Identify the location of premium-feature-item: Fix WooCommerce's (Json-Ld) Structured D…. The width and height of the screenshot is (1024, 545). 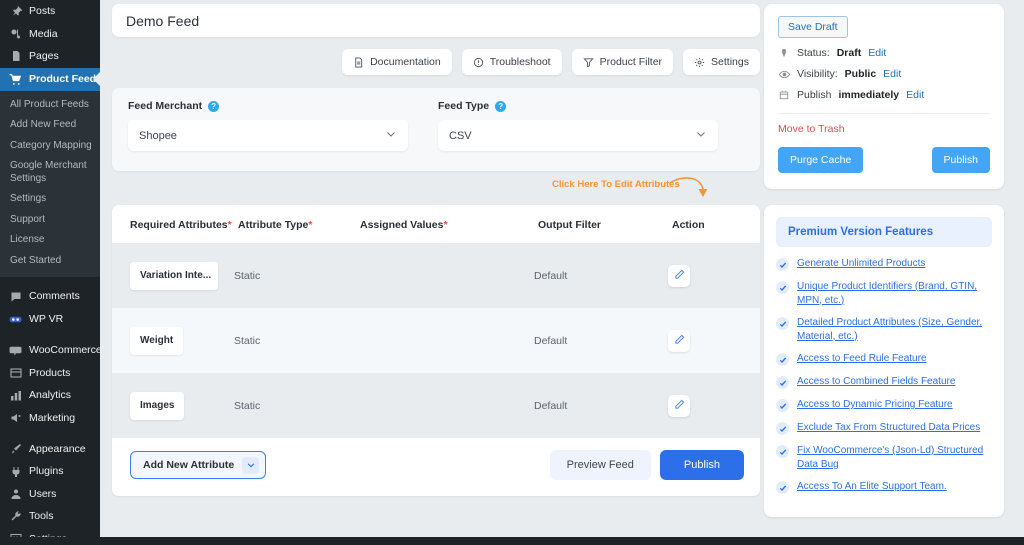
(884, 457).